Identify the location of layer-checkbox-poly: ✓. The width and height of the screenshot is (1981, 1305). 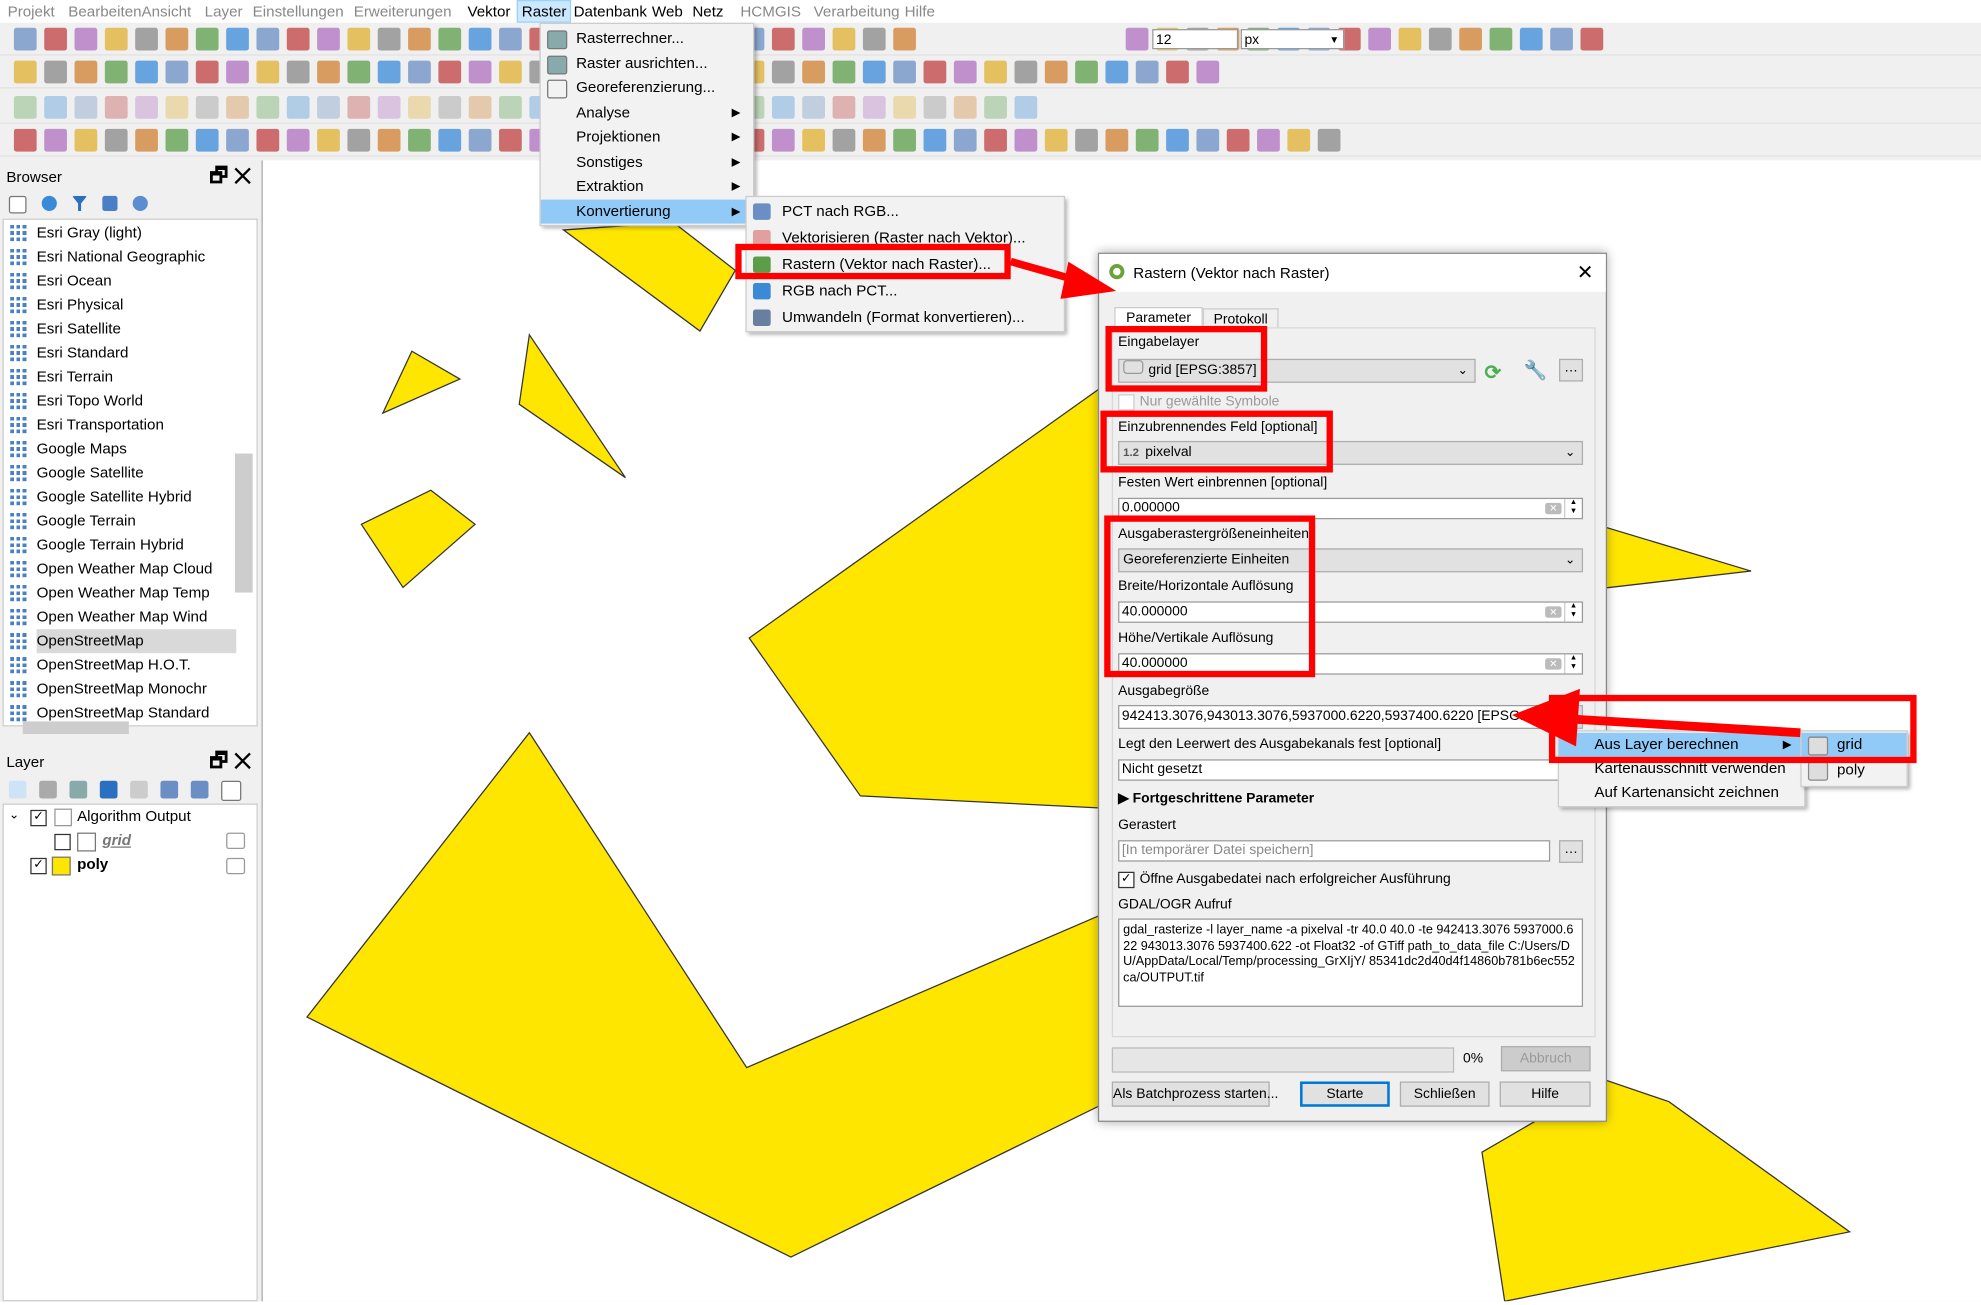
(38, 866).